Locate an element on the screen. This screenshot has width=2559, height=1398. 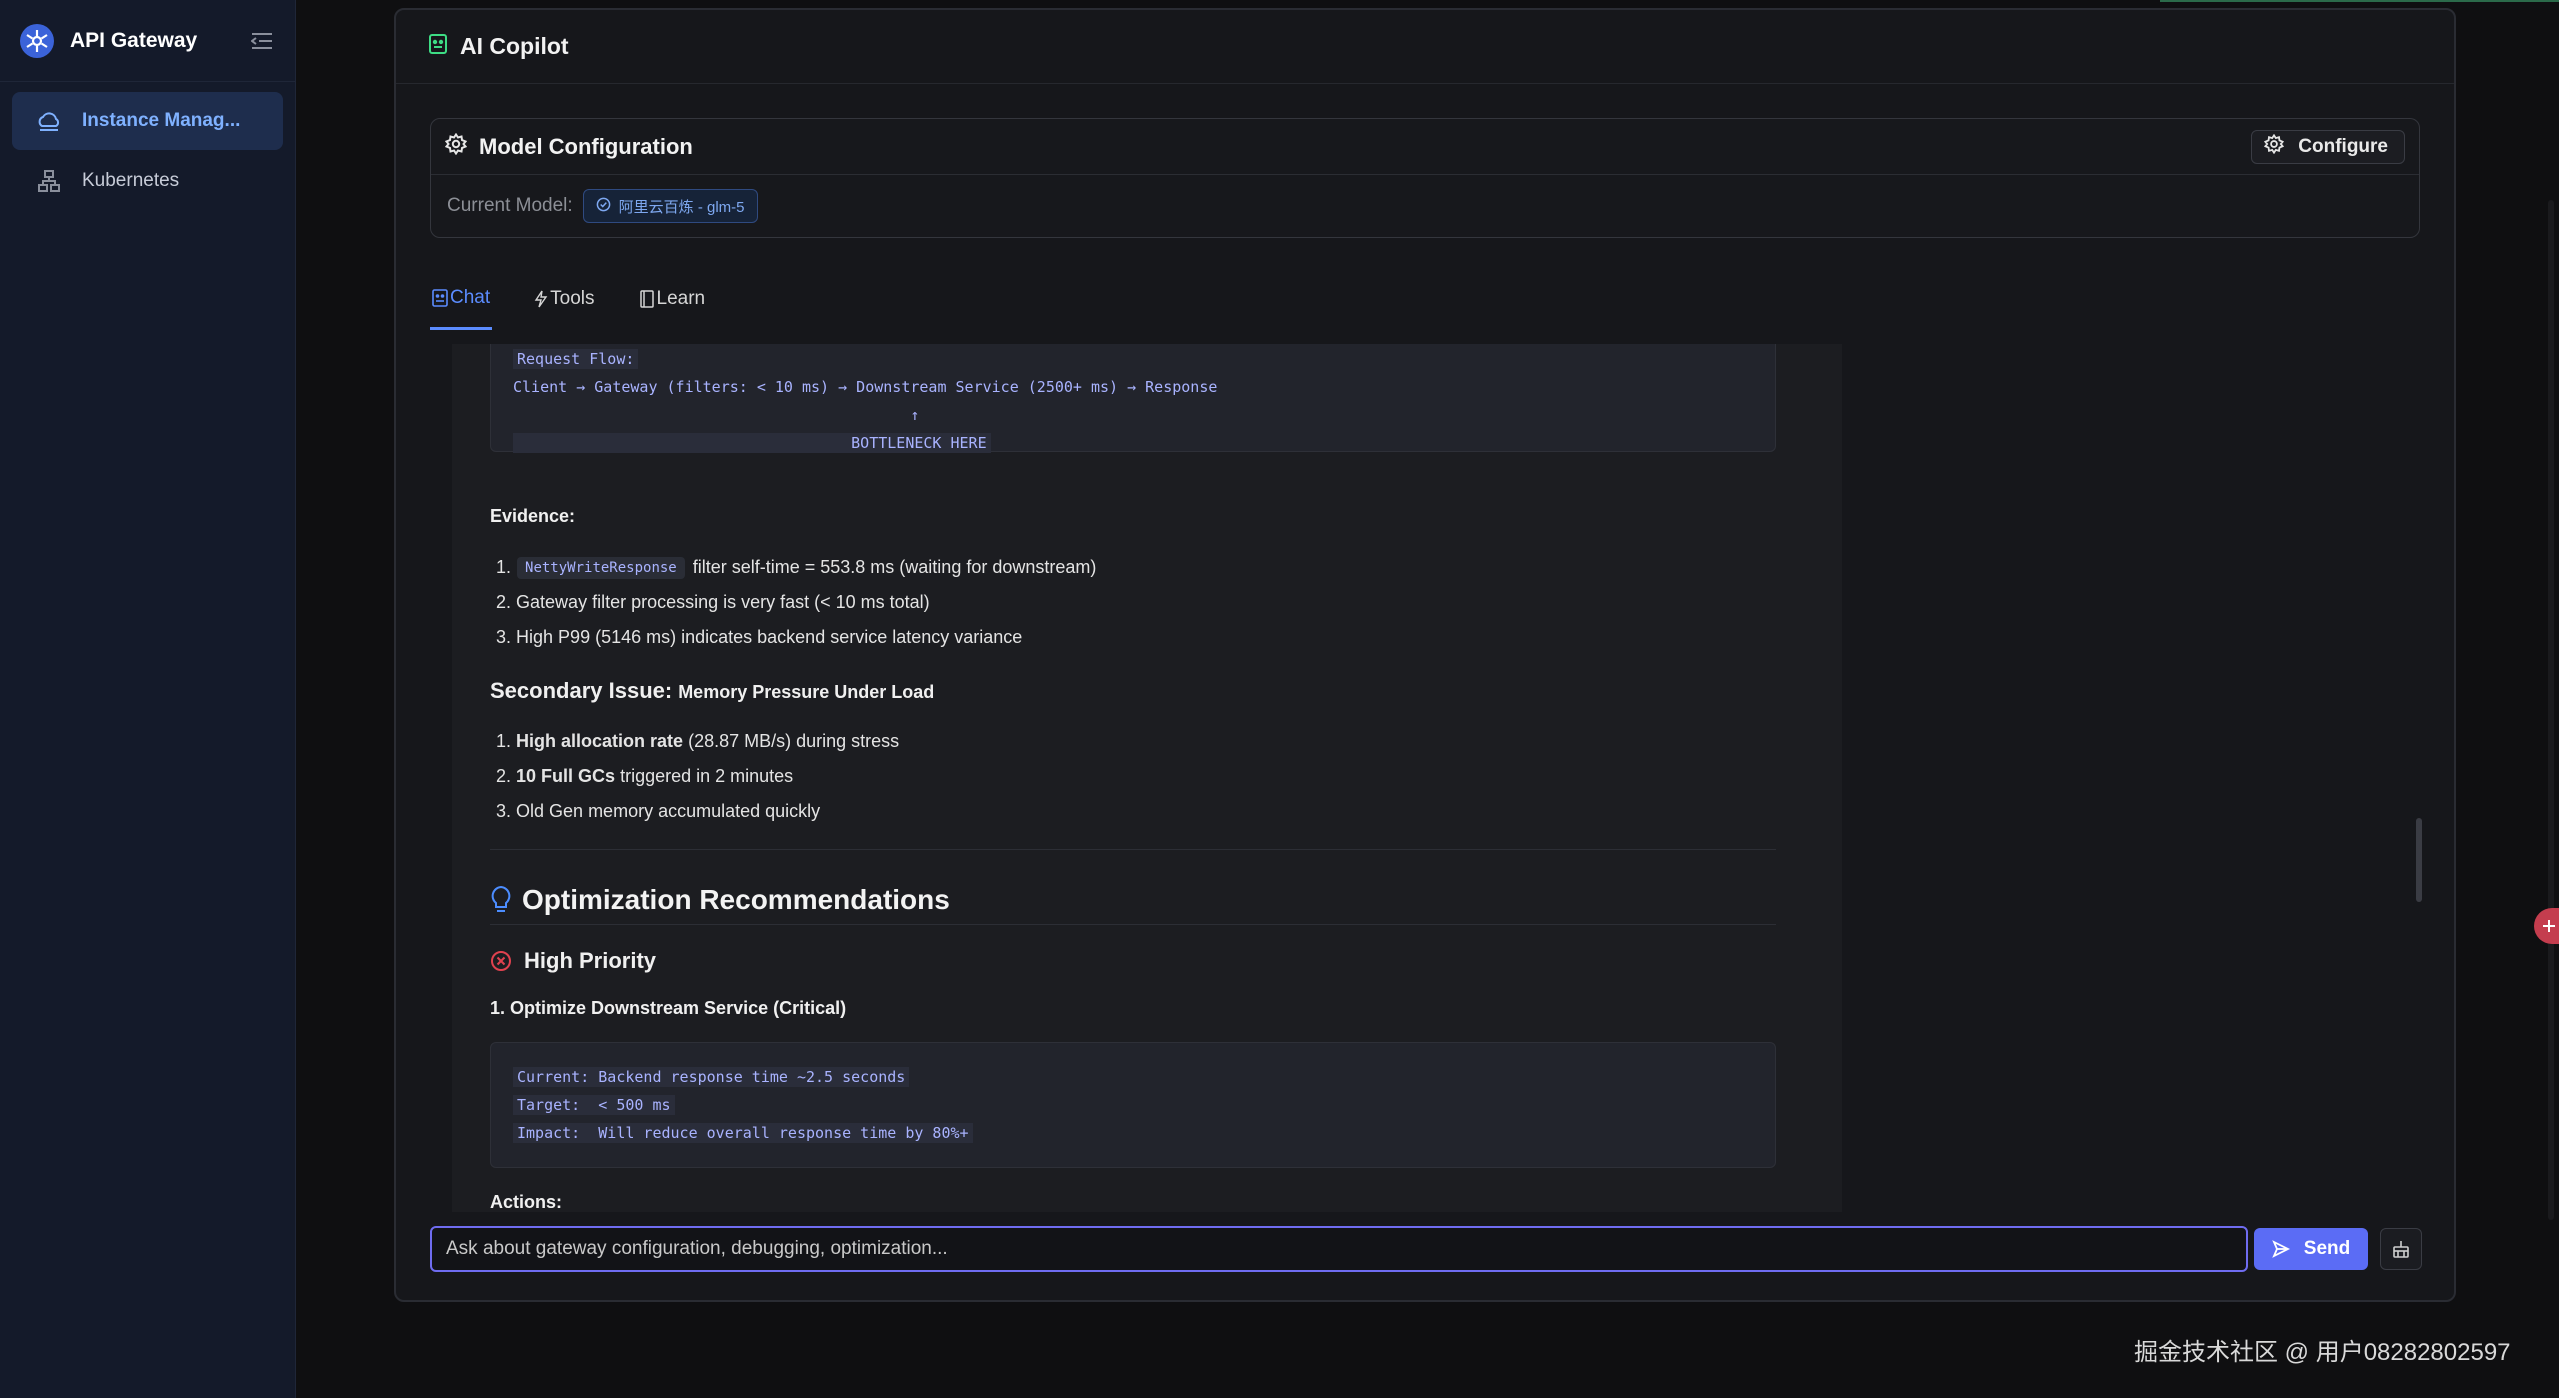
list-item: 2. 10 Full GCs triggered in 2 minutes is located at coordinates (1131, 776).